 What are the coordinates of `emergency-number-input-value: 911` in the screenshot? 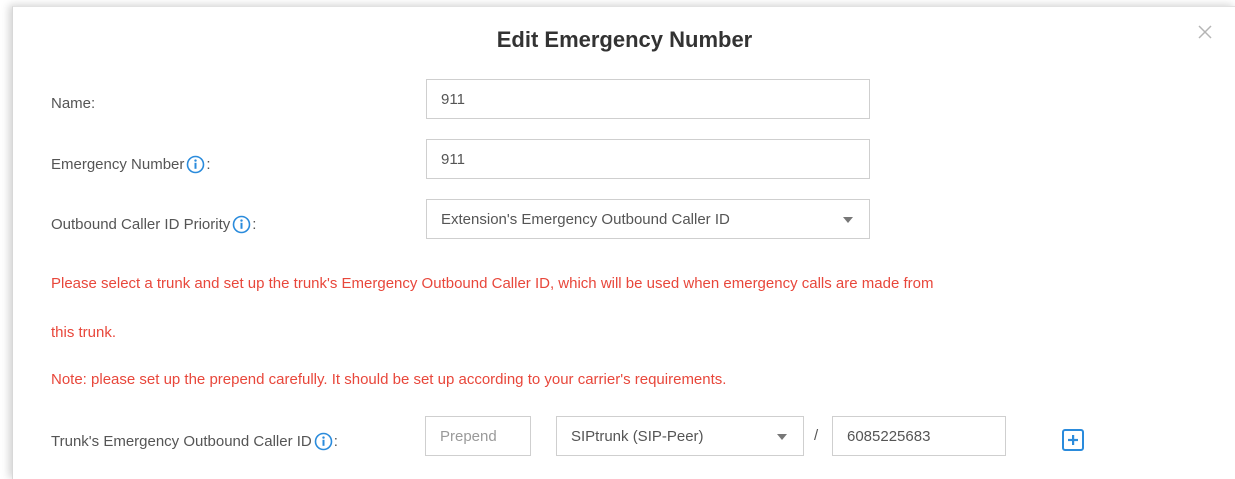 It's located at (453, 159).